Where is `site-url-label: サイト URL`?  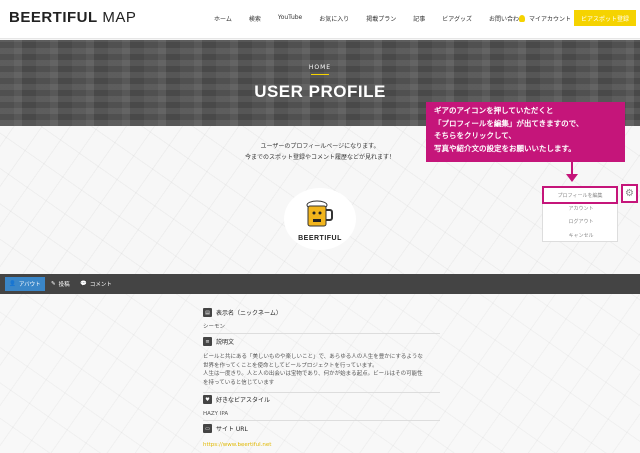
site-url-label: サイト URL is located at coordinates (232, 429).